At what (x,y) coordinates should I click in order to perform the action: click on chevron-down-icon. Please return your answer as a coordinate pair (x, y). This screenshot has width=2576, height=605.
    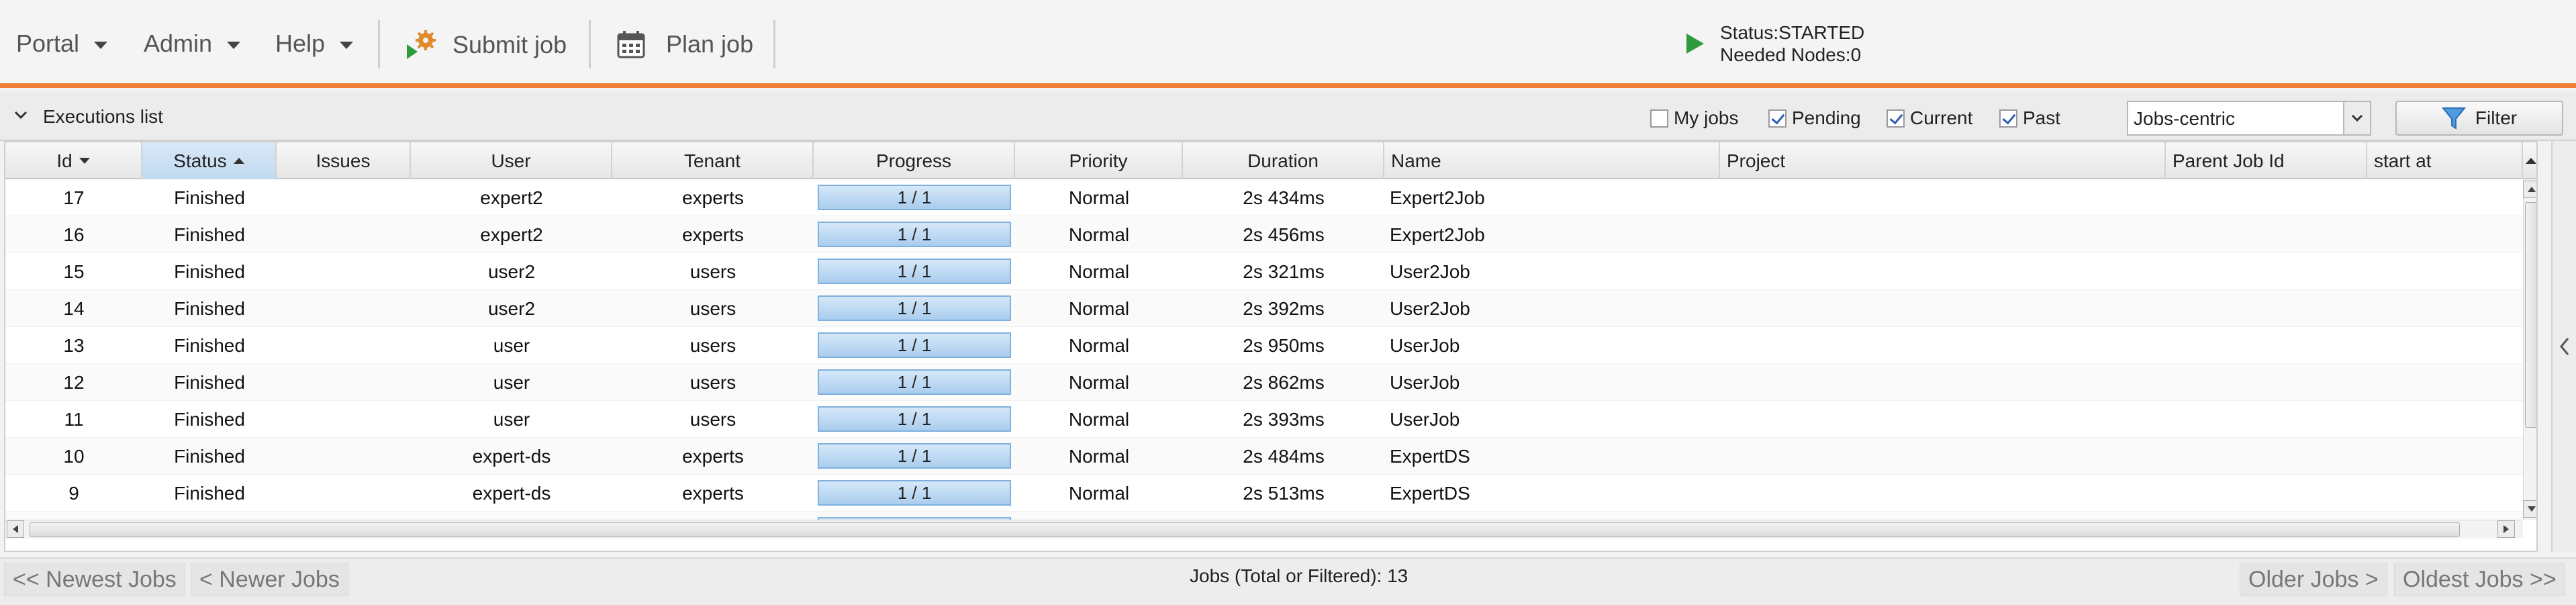
    Looking at the image, I should click on (2357, 118).